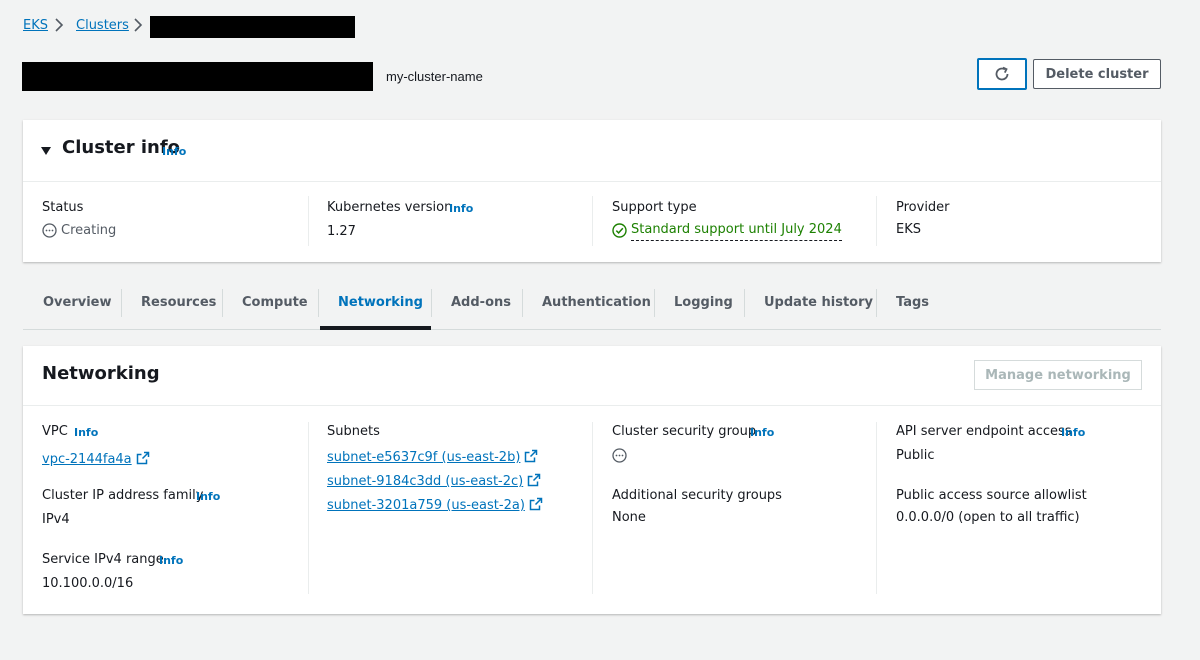 The image size is (1200, 660). What do you see at coordinates (736, 231) in the screenshot?
I see `support-type-value: Standard support until July 2024` at bounding box center [736, 231].